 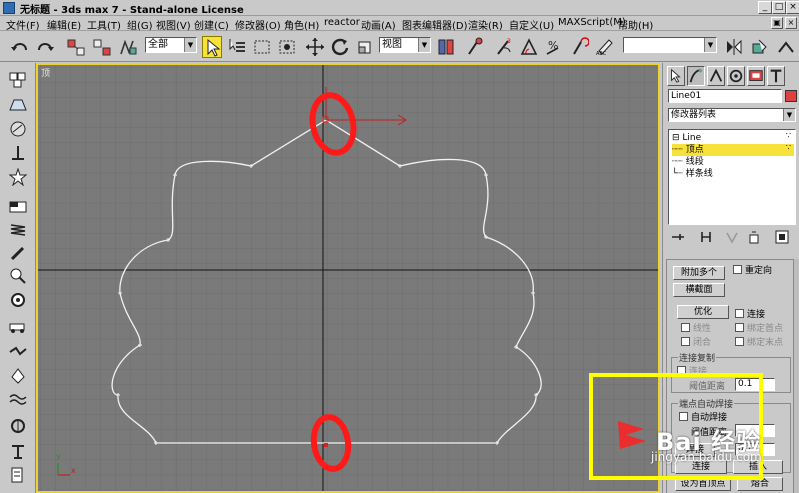 I want to click on angle-snap-icon, so click(x=529, y=47).